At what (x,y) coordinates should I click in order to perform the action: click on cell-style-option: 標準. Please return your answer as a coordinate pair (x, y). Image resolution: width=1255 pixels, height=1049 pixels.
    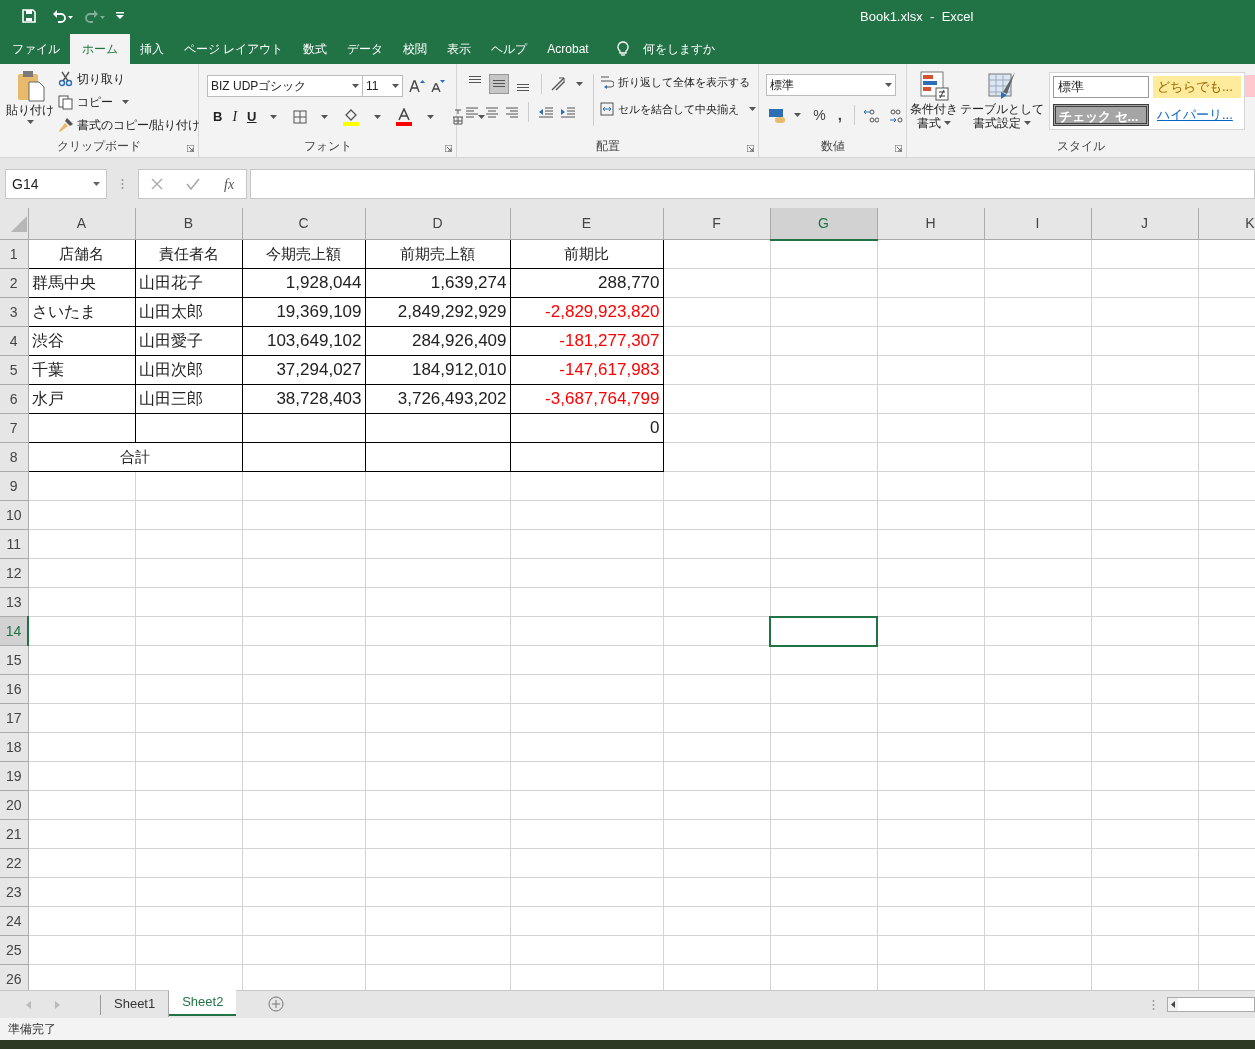
    Looking at the image, I should click on (1101, 87).